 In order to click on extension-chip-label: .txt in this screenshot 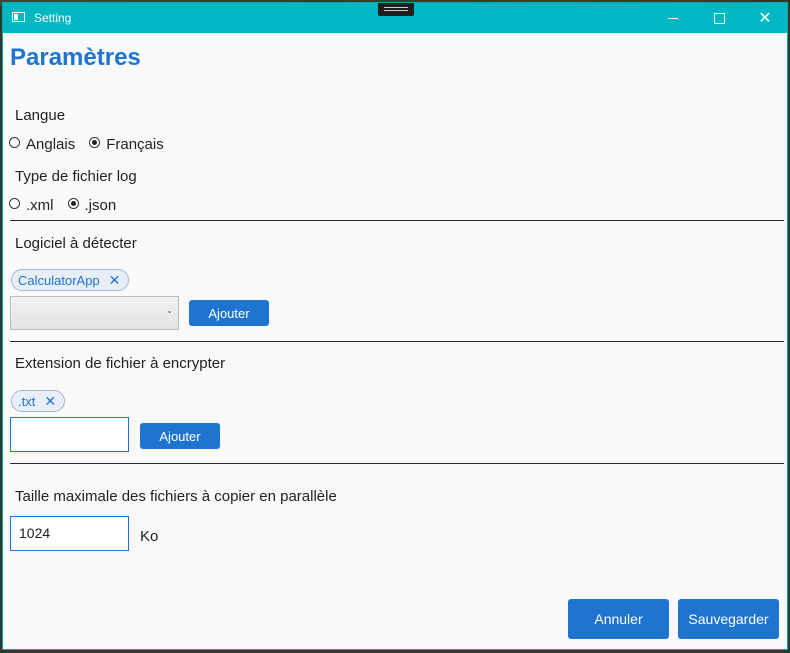, I will do `click(27, 401)`.